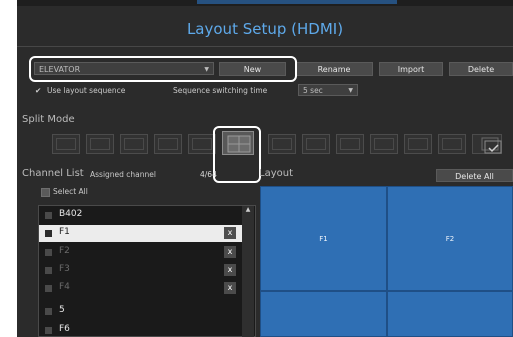  I want to click on list-item: 5, so click(140, 311).